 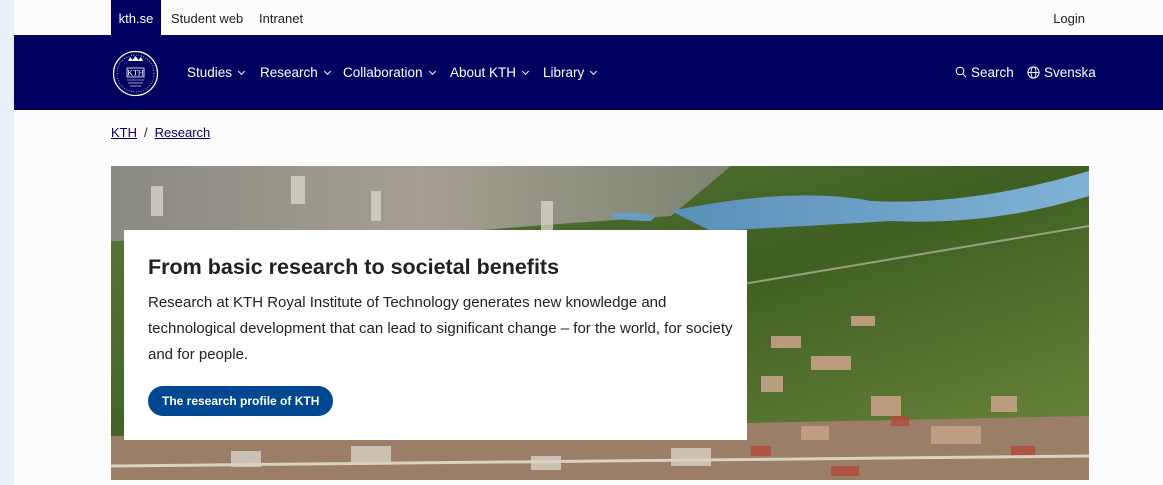 What do you see at coordinates (207, 17) in the screenshot?
I see `student-web-link: Student web` at bounding box center [207, 17].